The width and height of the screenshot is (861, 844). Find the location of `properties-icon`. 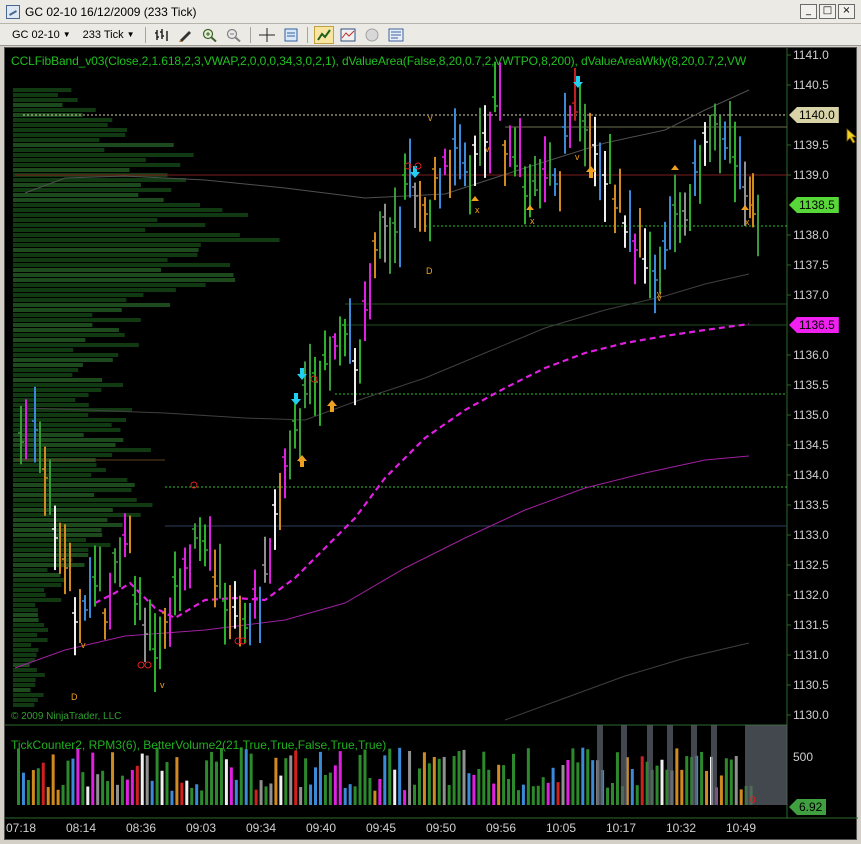

properties-icon is located at coordinates (396, 35).